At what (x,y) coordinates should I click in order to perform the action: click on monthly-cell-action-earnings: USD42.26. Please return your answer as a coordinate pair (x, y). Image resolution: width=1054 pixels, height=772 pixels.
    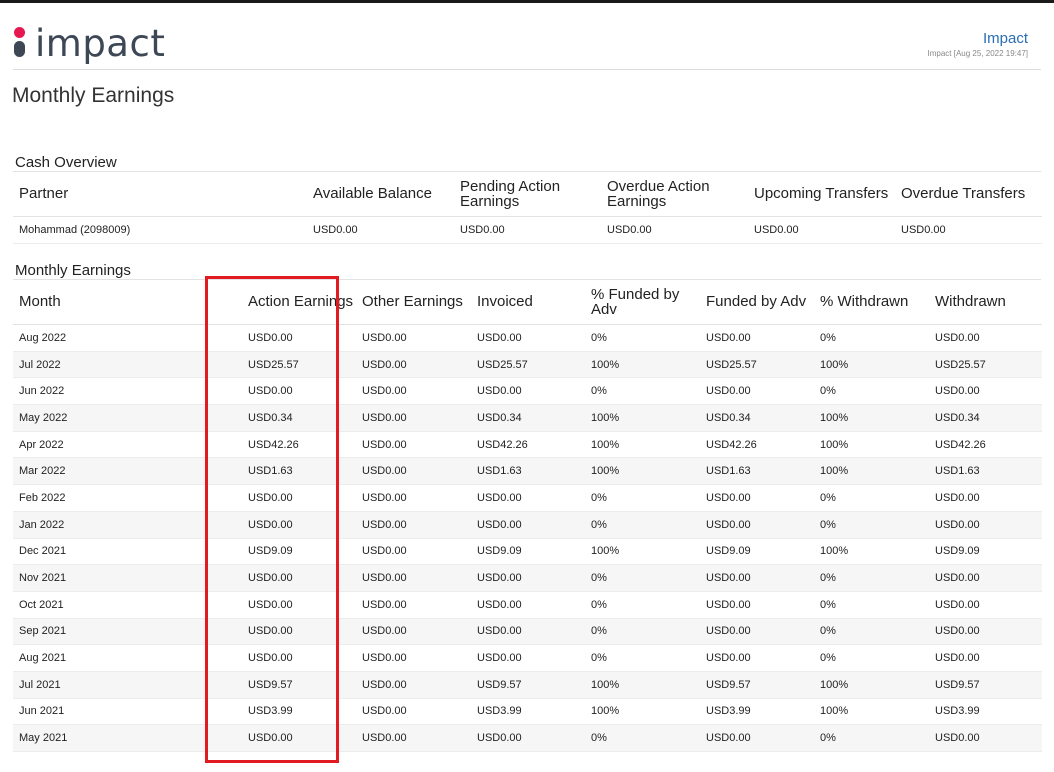
    Looking at the image, I should click on (299, 445).